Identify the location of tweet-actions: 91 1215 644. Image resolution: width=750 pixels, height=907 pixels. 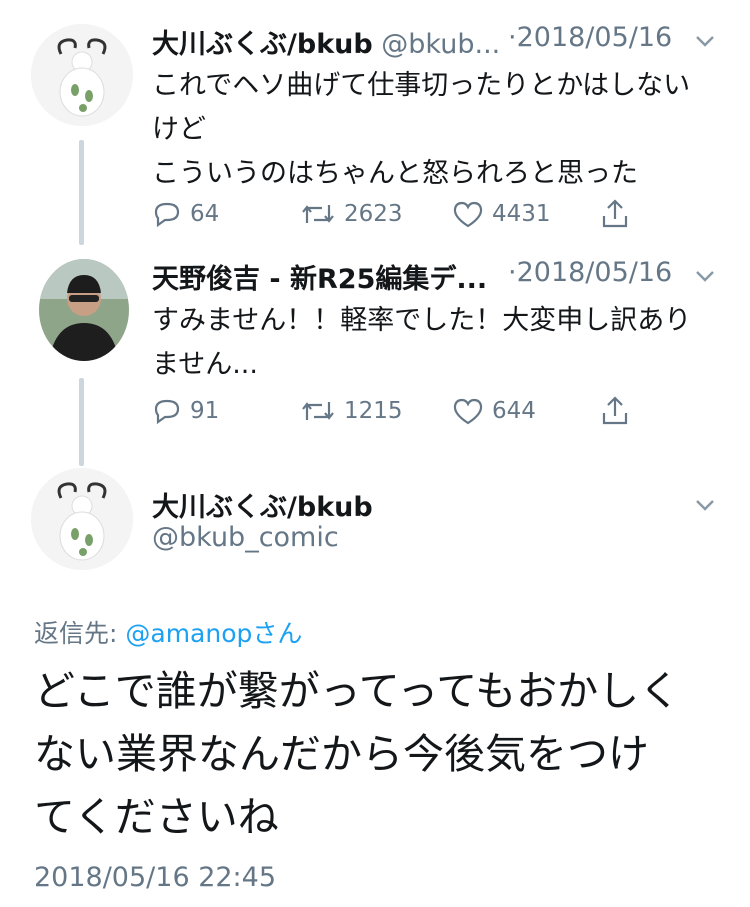
(402, 411).